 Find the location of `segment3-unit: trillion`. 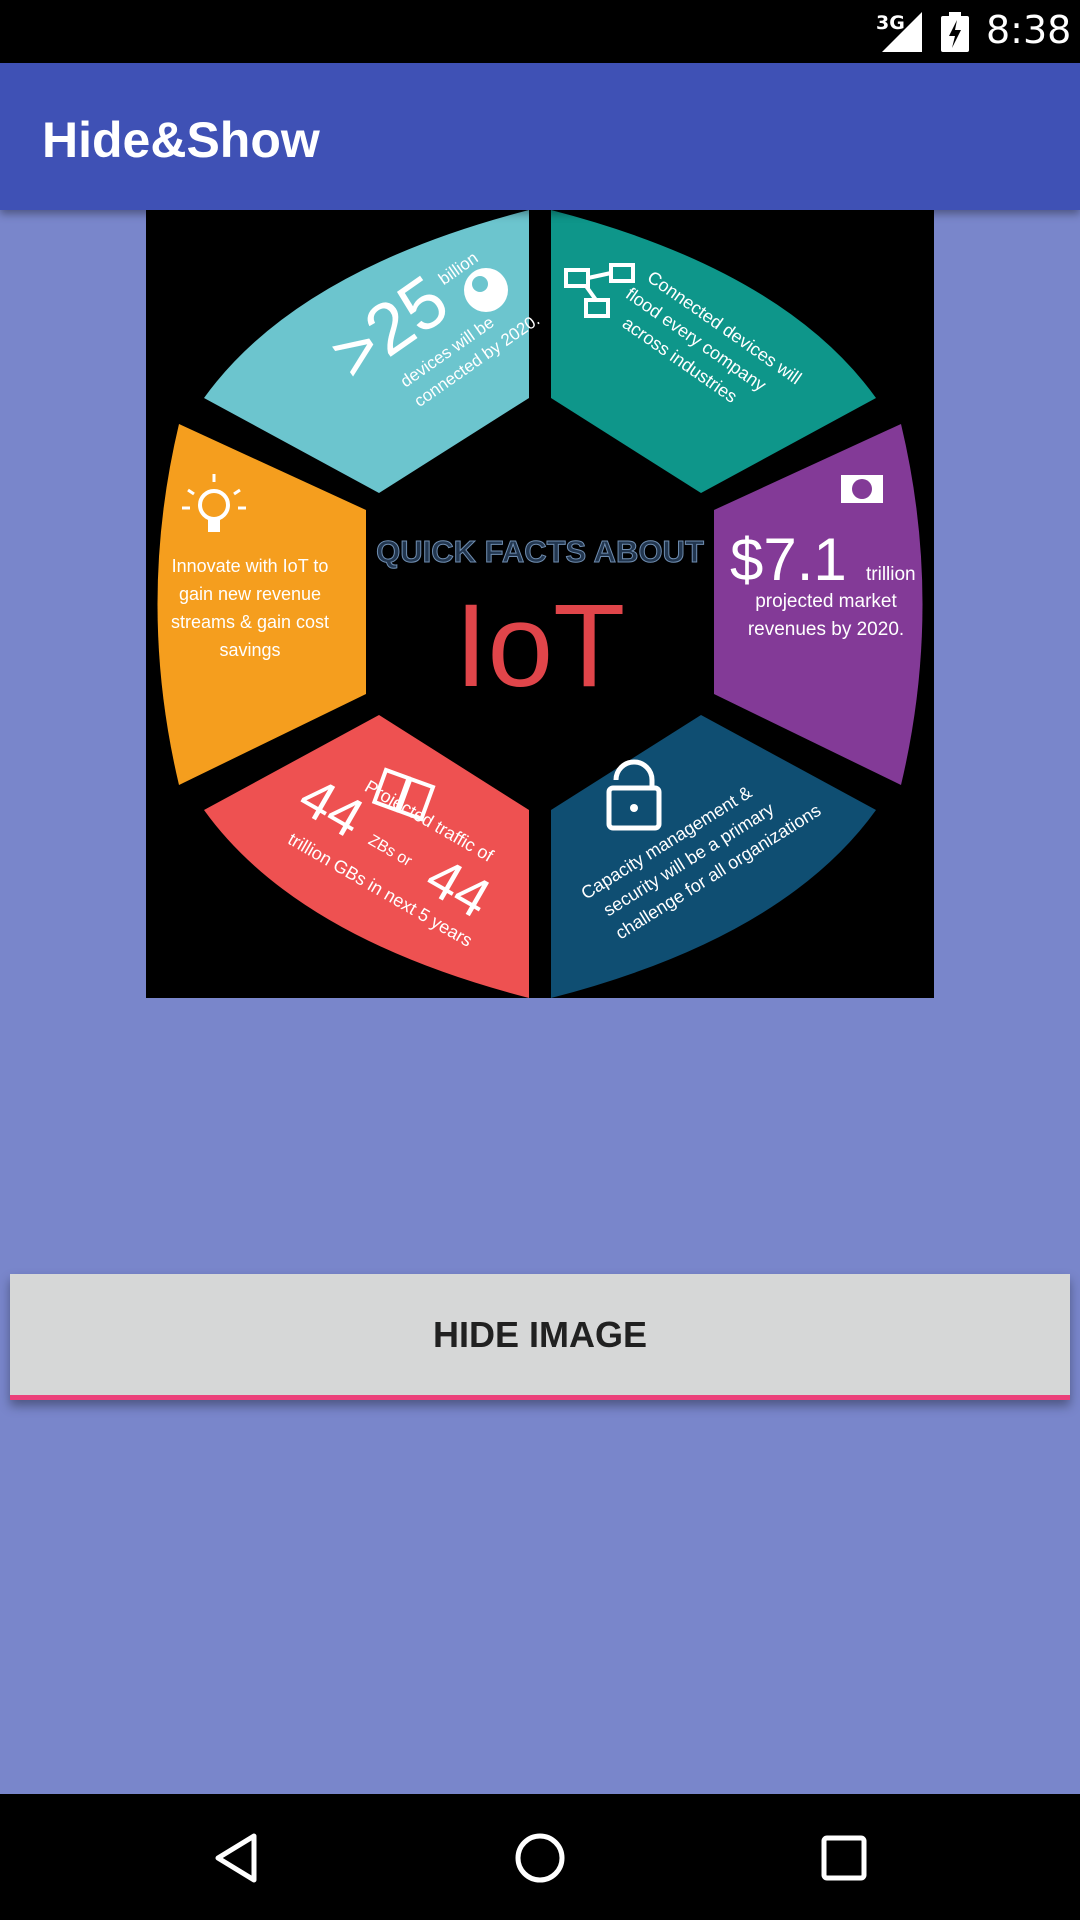

segment3-unit: trillion is located at coordinates (891, 574).